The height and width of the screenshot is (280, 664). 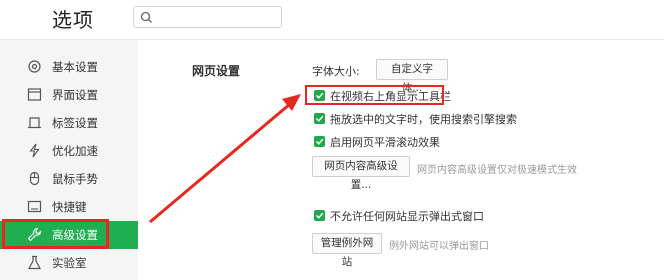 What do you see at coordinates (75, 67) in the screenshot?
I see `sidebar-item-label: 基本设置` at bounding box center [75, 67].